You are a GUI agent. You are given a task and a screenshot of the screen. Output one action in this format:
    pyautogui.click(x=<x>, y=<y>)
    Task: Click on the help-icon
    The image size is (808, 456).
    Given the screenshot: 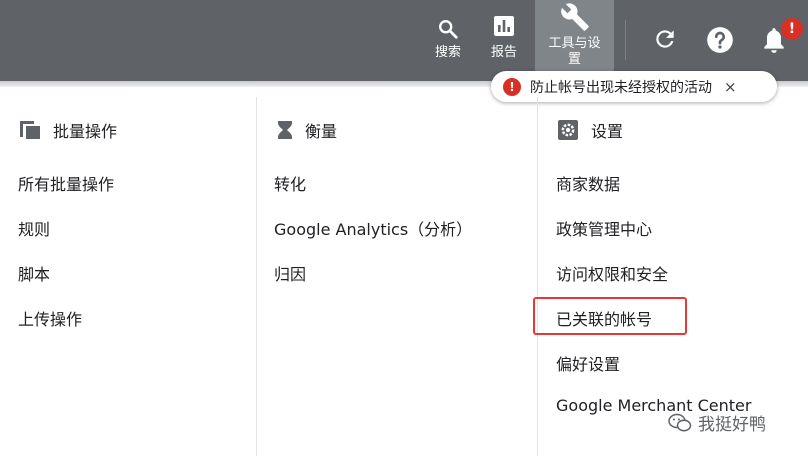 What is the action you would take?
    pyautogui.click(x=720, y=40)
    